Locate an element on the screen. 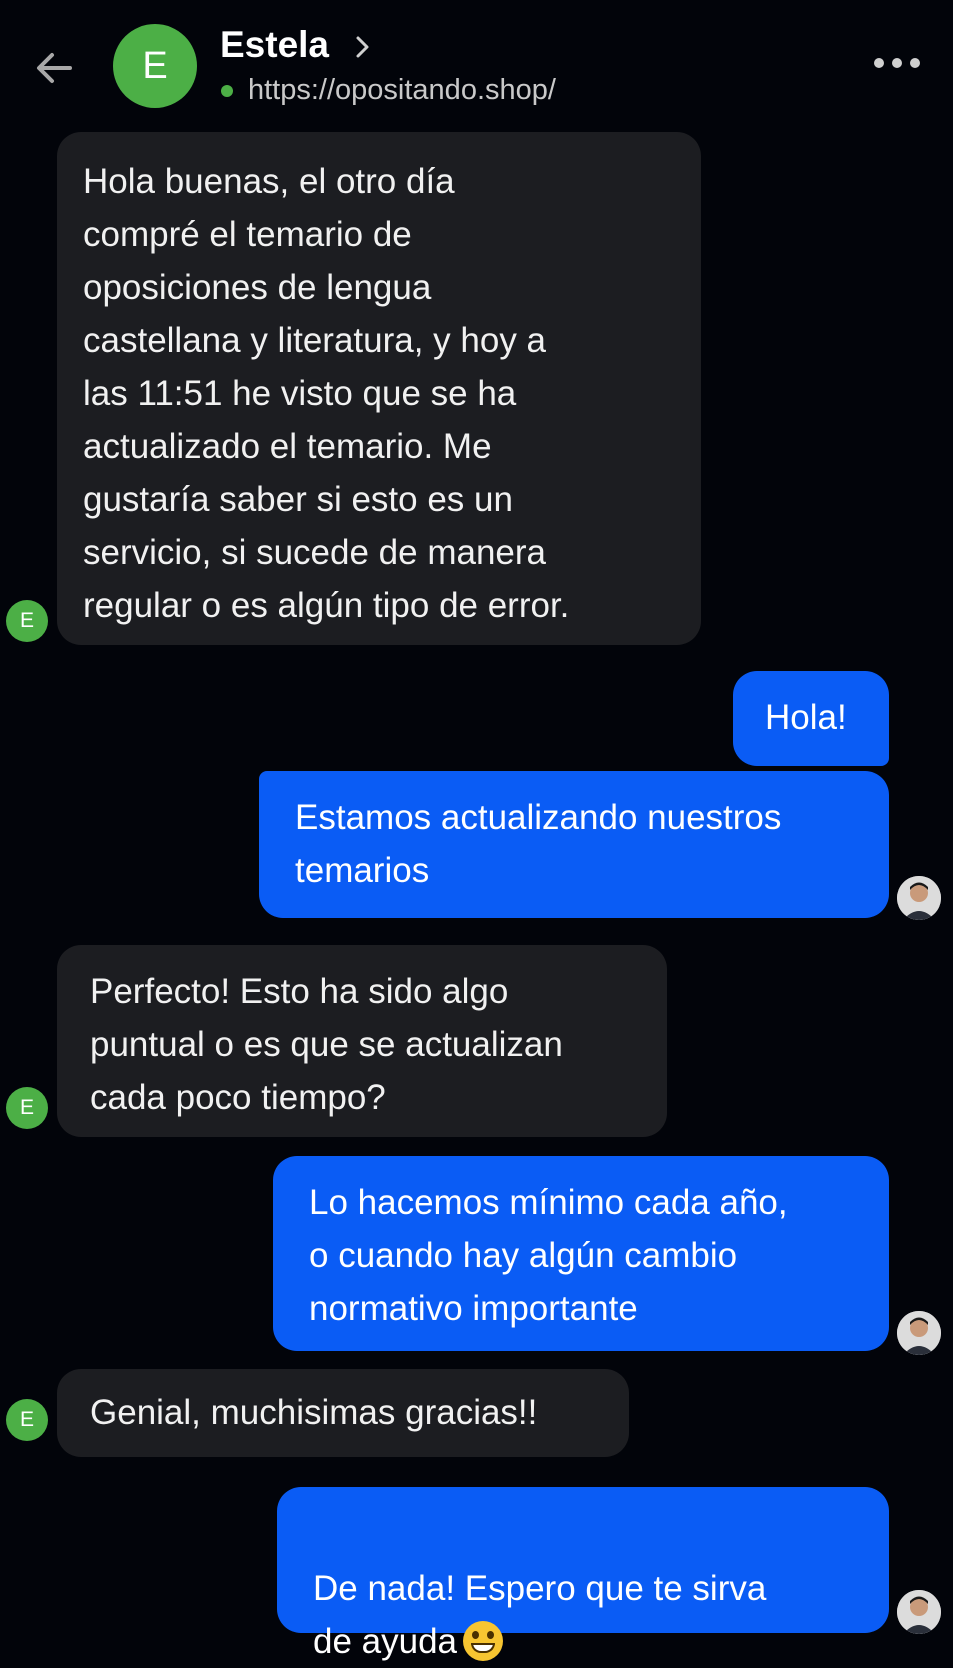 The width and height of the screenshot is (953, 1668). grinning-face-icon is located at coordinates (483, 1641).